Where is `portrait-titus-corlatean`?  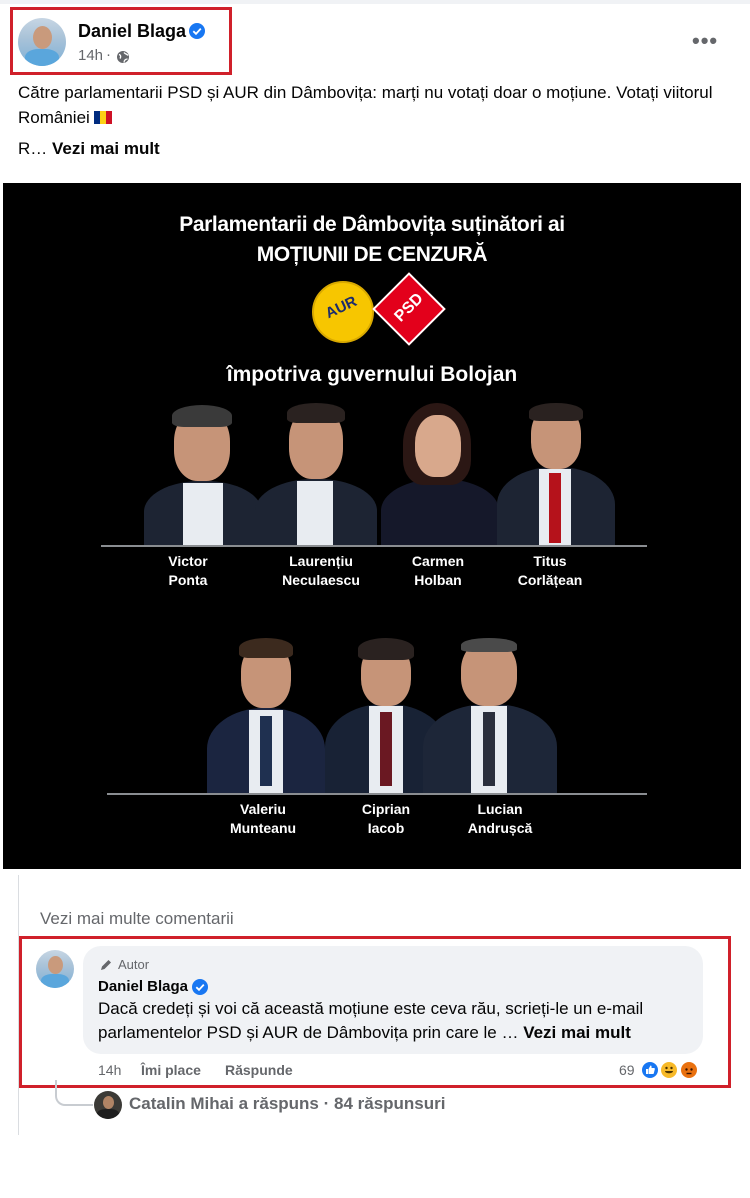
portrait-titus-corlatean is located at coordinates (556, 474).